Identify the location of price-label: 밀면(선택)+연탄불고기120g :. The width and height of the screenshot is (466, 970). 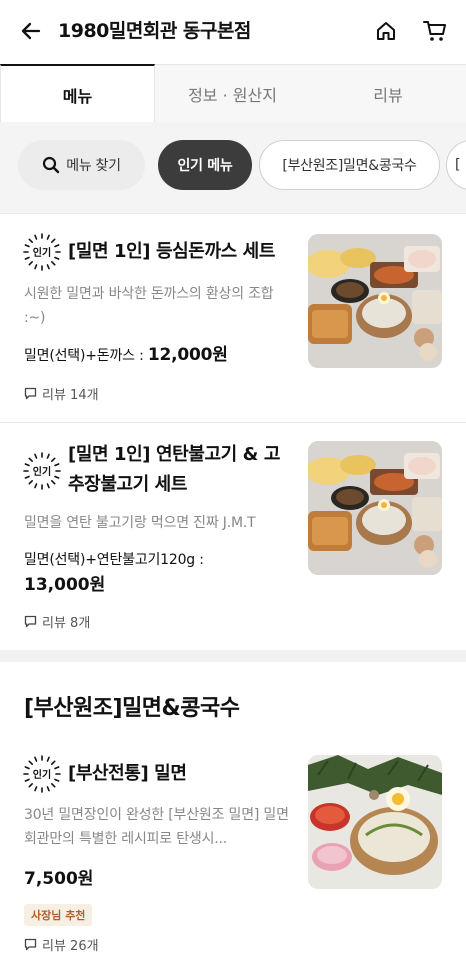
(114, 560).